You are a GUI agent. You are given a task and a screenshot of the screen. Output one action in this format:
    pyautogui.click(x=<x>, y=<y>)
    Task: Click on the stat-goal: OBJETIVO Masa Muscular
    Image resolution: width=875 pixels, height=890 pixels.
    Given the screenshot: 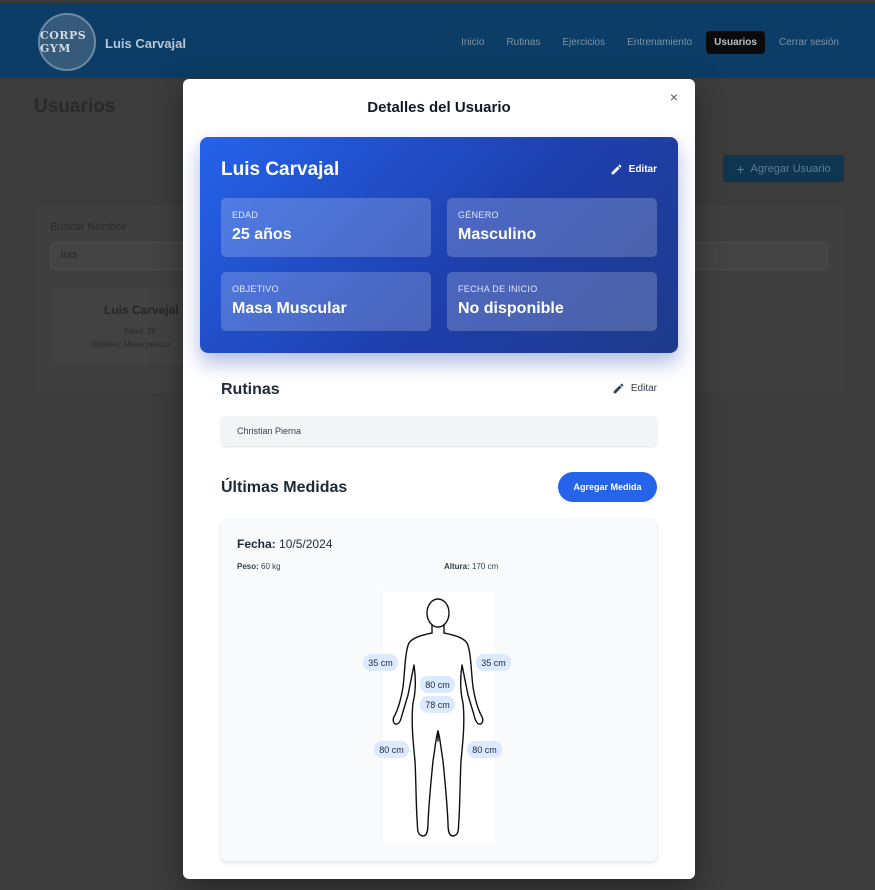 What is the action you would take?
    pyautogui.click(x=326, y=301)
    